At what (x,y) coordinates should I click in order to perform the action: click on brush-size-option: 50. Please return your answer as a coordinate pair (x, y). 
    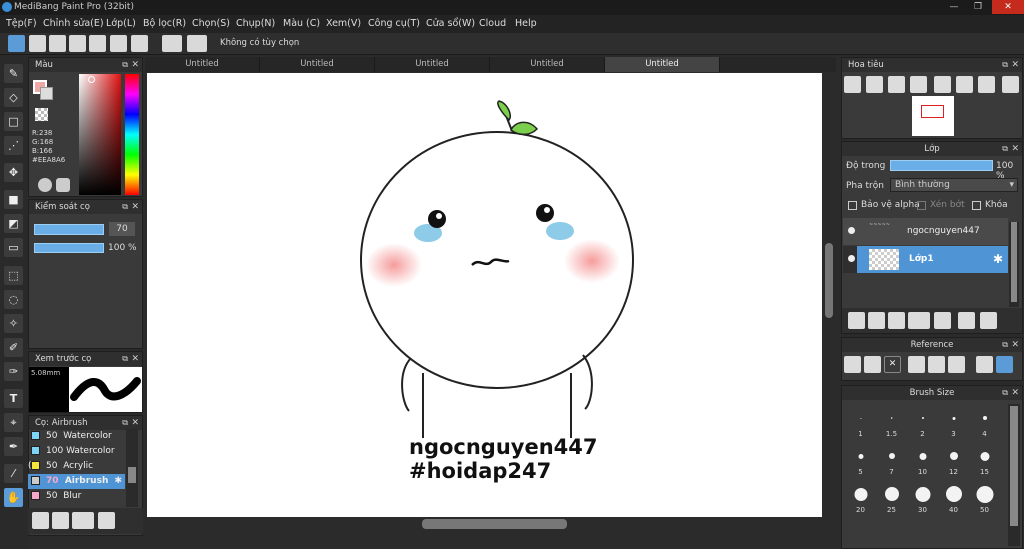
    Looking at the image, I should click on (984, 498).